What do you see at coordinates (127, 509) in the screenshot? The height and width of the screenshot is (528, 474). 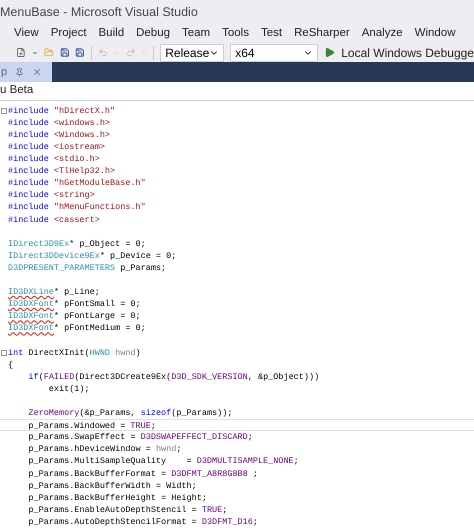 I see `code-line: p_Params.EnableAutoDepthStencil = TRUE;` at bounding box center [127, 509].